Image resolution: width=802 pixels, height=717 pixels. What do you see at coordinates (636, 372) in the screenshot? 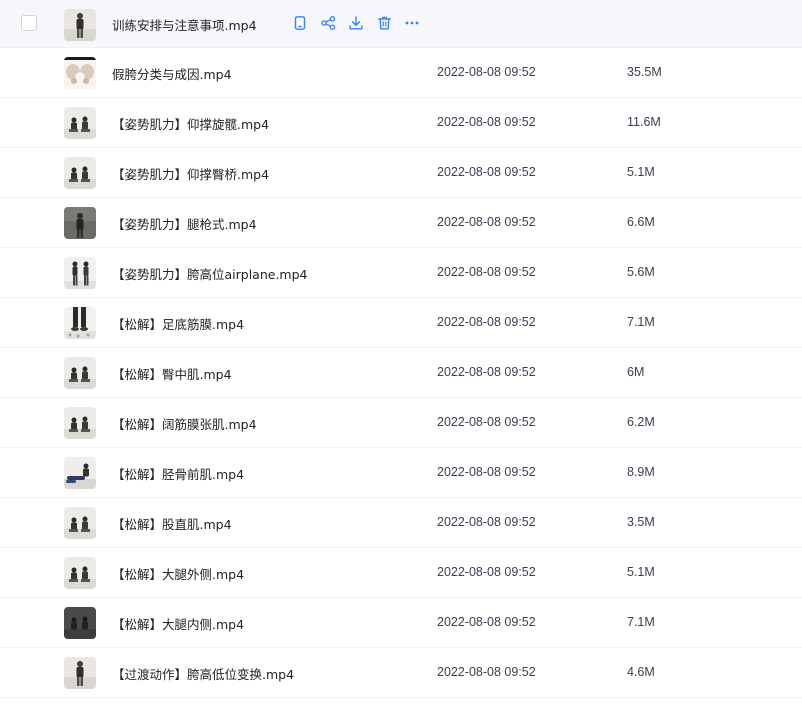
I see `file-size: 6M` at bounding box center [636, 372].